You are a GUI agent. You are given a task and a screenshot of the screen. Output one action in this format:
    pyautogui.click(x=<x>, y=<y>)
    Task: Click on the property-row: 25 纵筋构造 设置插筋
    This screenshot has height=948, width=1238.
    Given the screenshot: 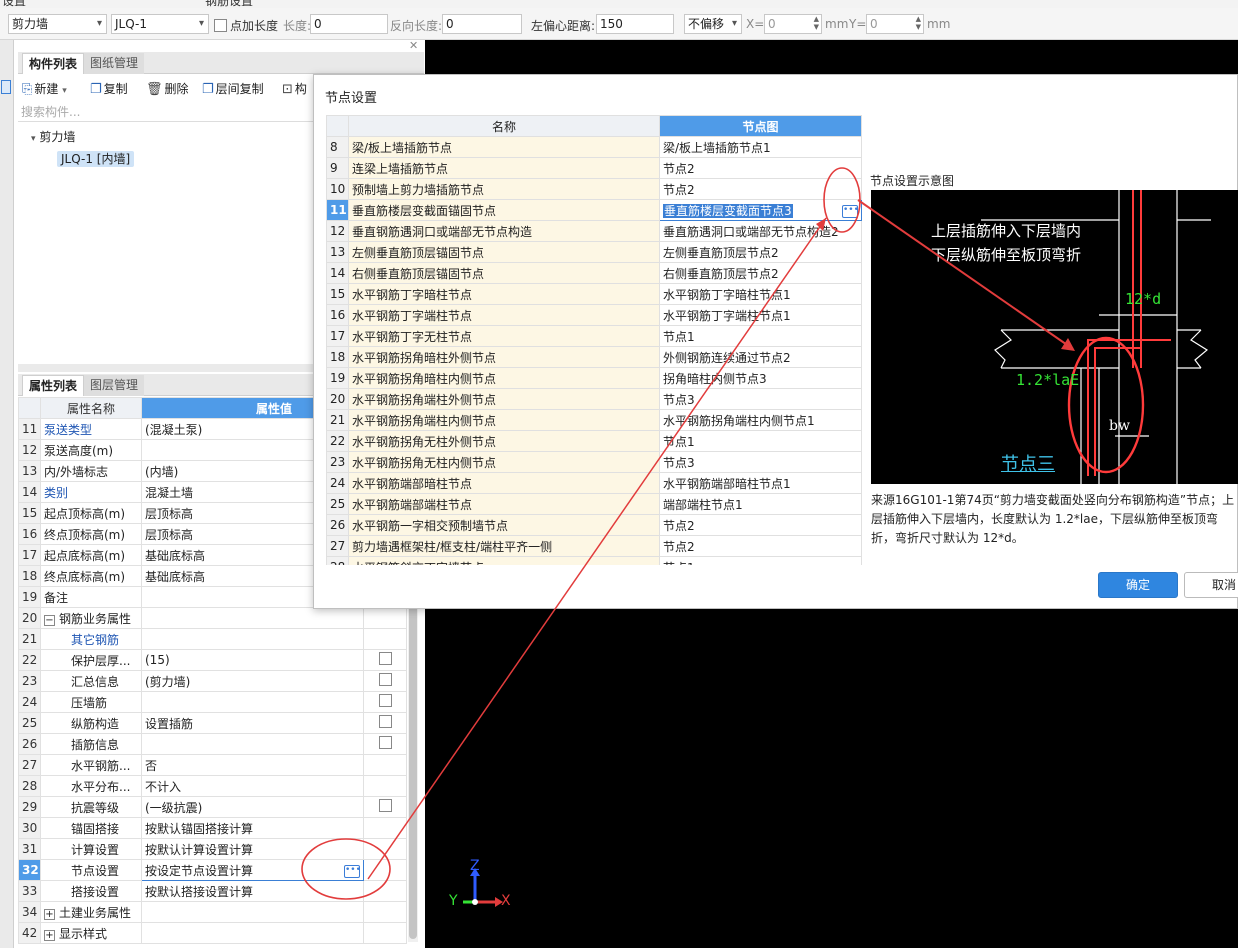 What is the action you would take?
    pyautogui.click(x=213, y=723)
    